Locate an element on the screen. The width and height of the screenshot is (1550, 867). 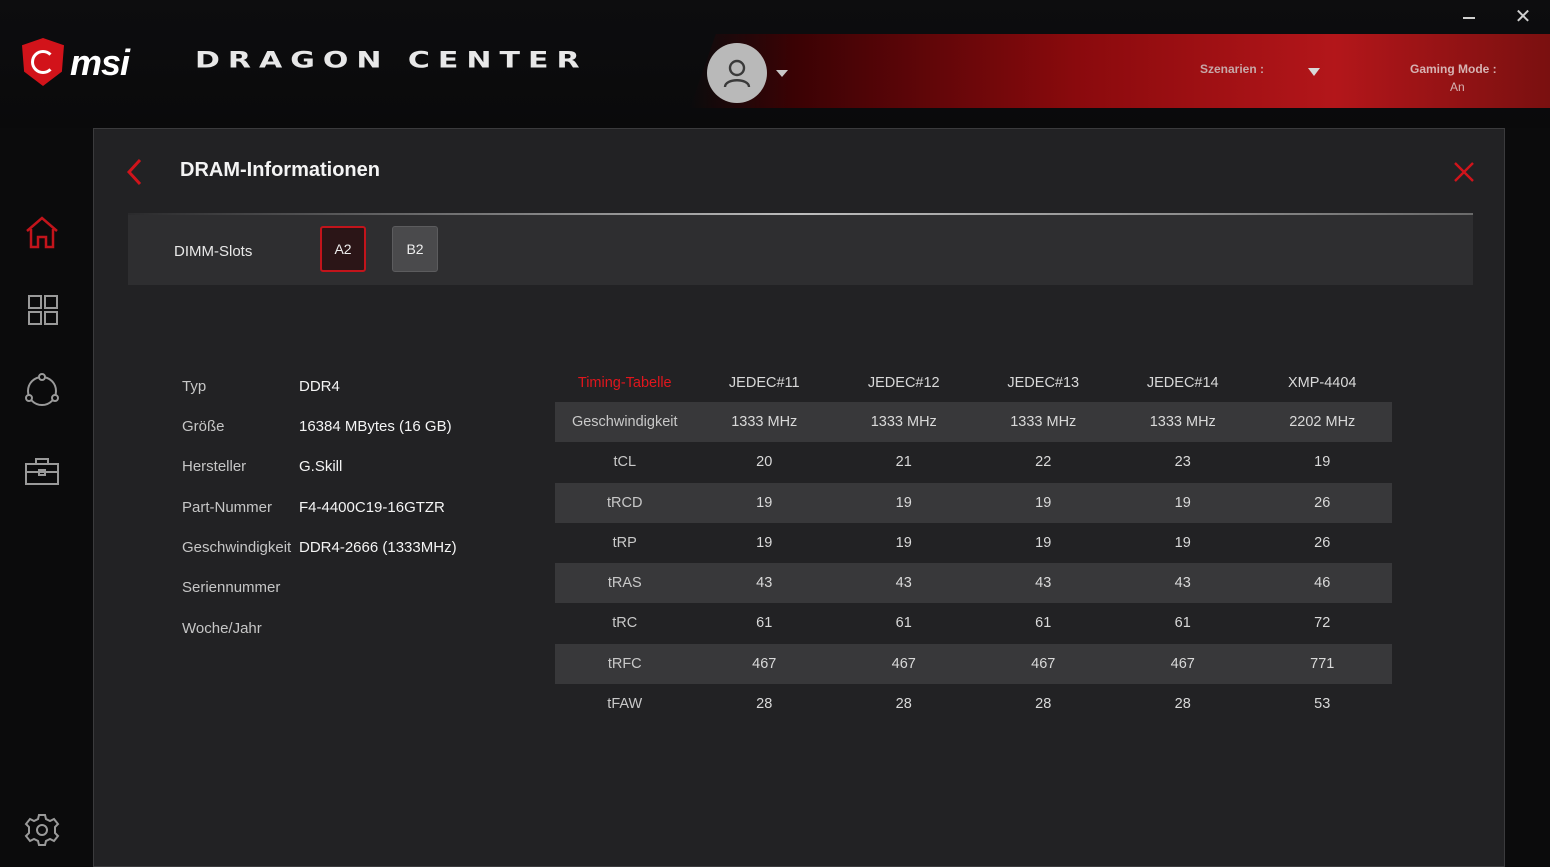
row-label: tRFC is located at coordinates (624, 663).